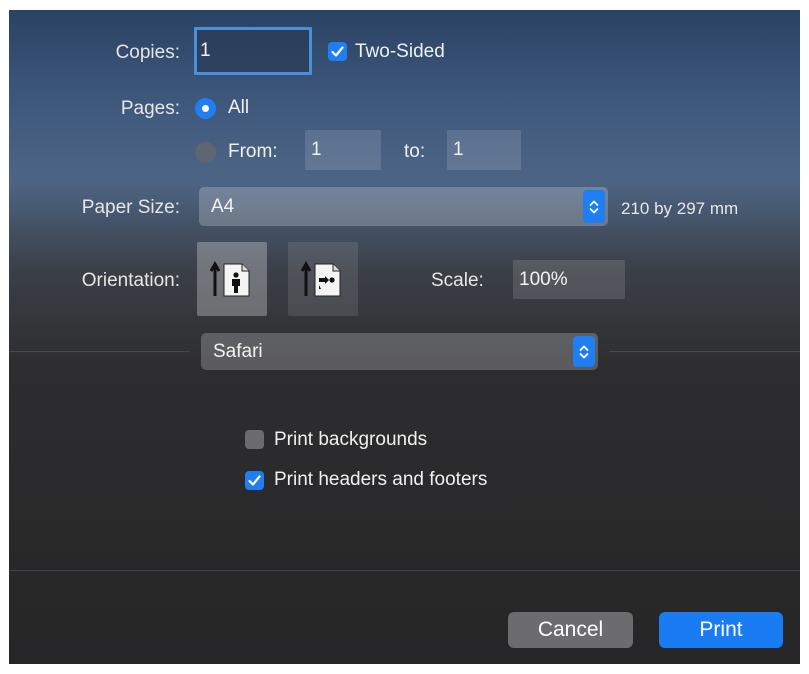  What do you see at coordinates (403, 206) in the screenshot?
I see `paper-size-popup: A4` at bounding box center [403, 206].